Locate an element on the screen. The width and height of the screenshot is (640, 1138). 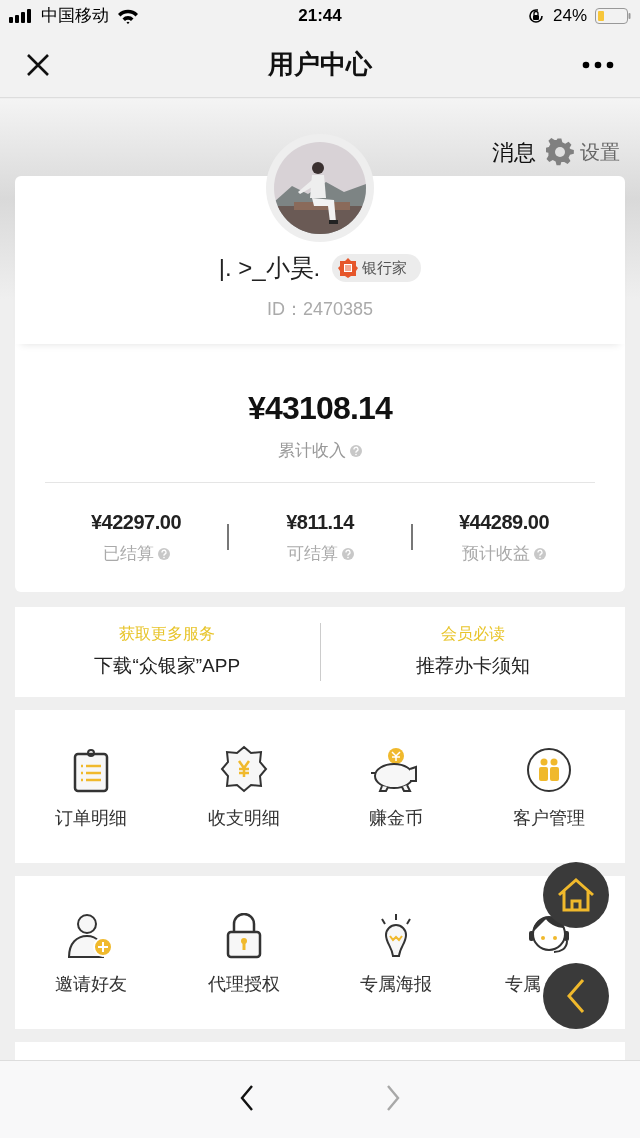
settings-button: 设置 is located at coordinates (583, 152).